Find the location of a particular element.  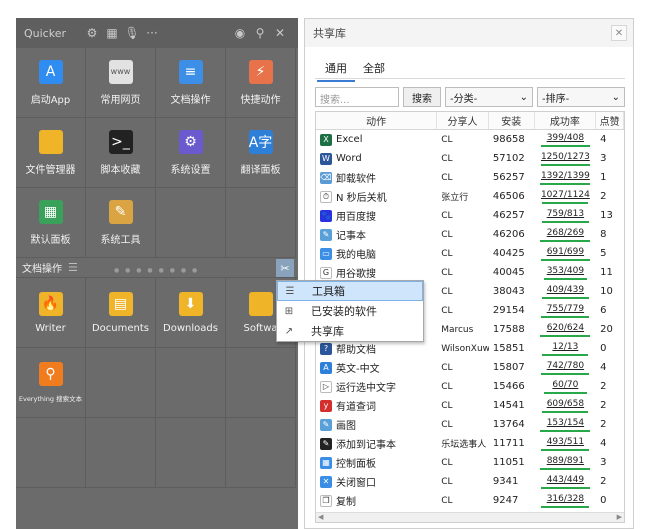

success-rate-link: 316/328 is located at coordinates (565, 499).